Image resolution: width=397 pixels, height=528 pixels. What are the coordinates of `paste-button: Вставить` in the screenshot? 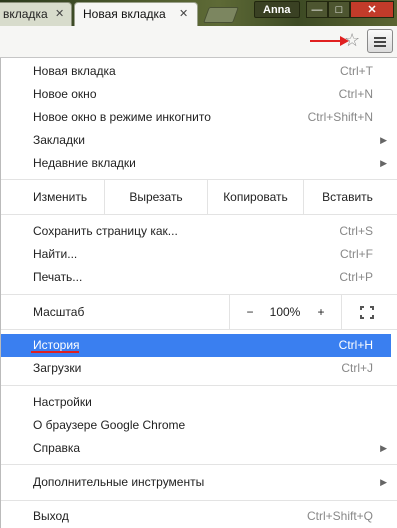 It's located at (347, 197).